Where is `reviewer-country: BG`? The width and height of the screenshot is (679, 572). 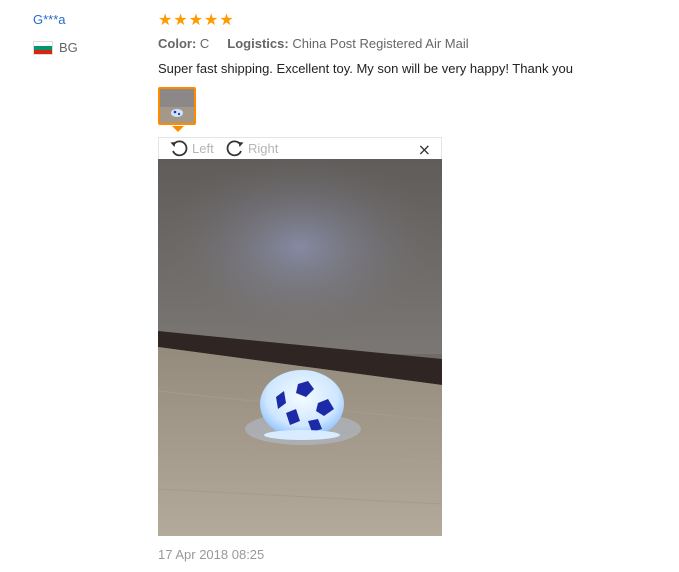 reviewer-country: BG is located at coordinates (55, 47).